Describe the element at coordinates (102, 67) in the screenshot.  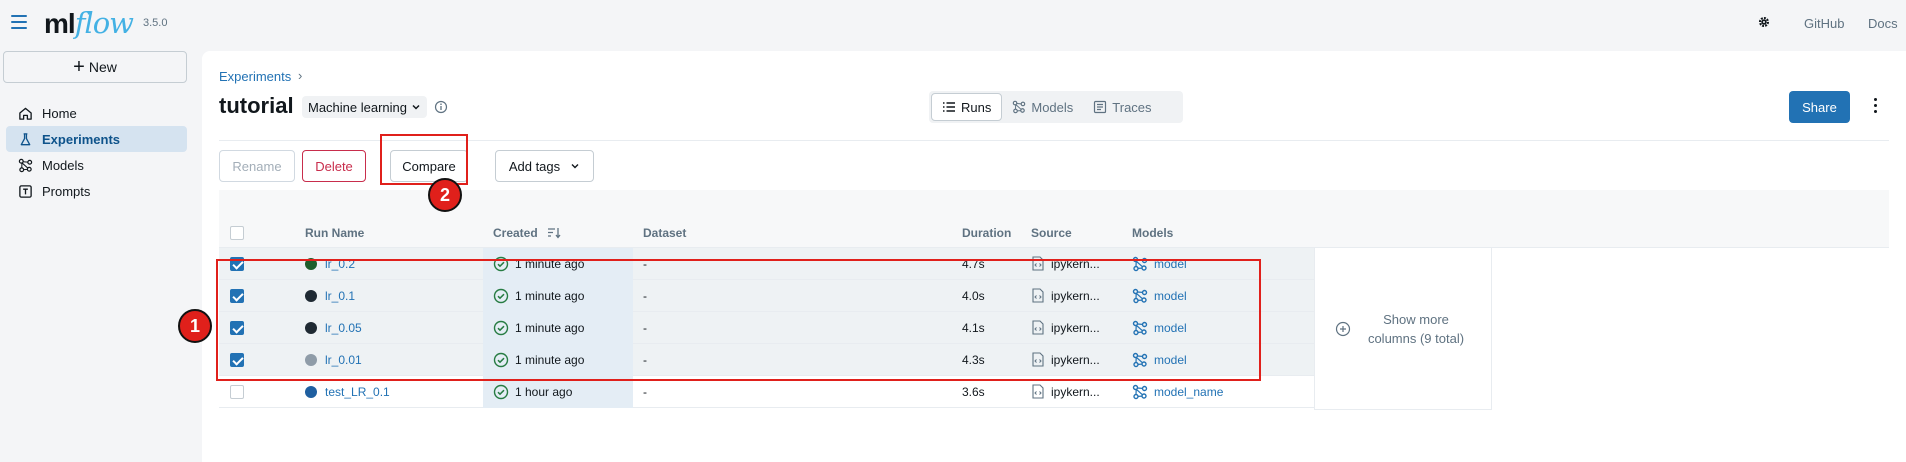
I see `new-button-label: New` at that location.